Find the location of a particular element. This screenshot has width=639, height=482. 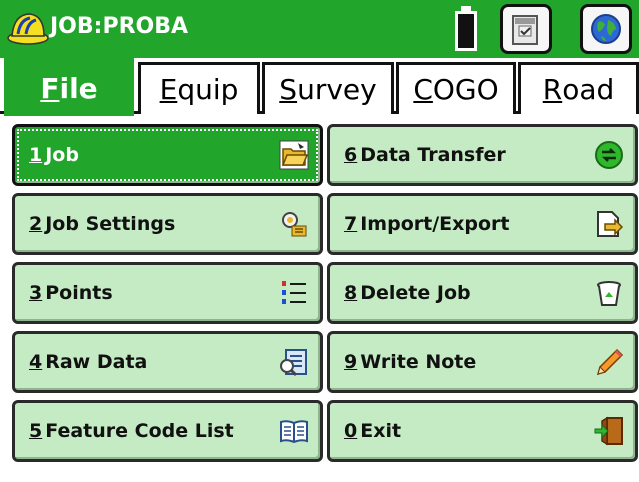

folder-open-icon is located at coordinates (294, 155).